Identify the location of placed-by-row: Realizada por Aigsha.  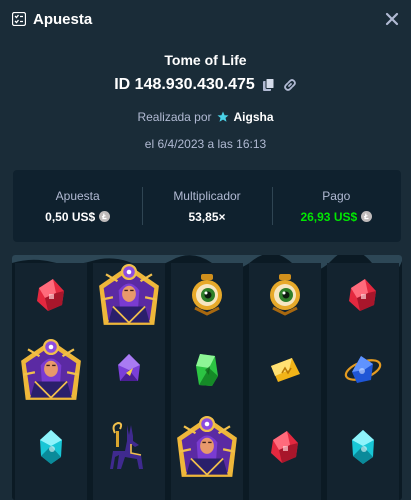
(205, 117).